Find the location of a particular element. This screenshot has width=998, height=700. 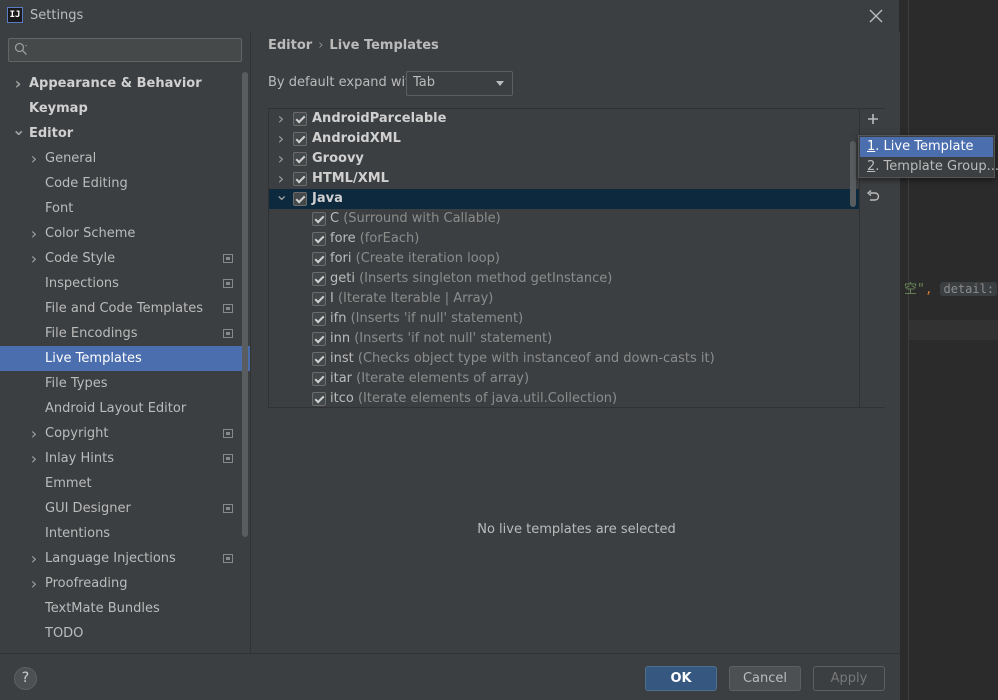

add-template-button is located at coordinates (873, 122).